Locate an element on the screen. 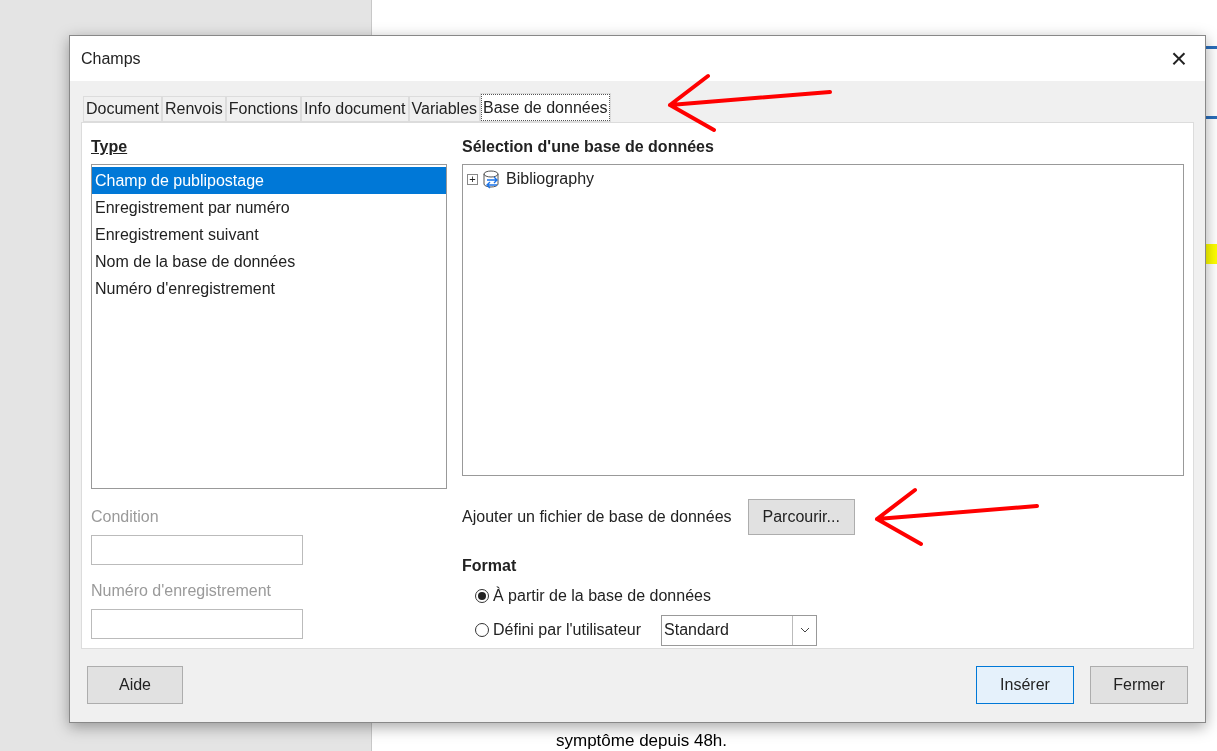  tab: Info document is located at coordinates (355, 109).